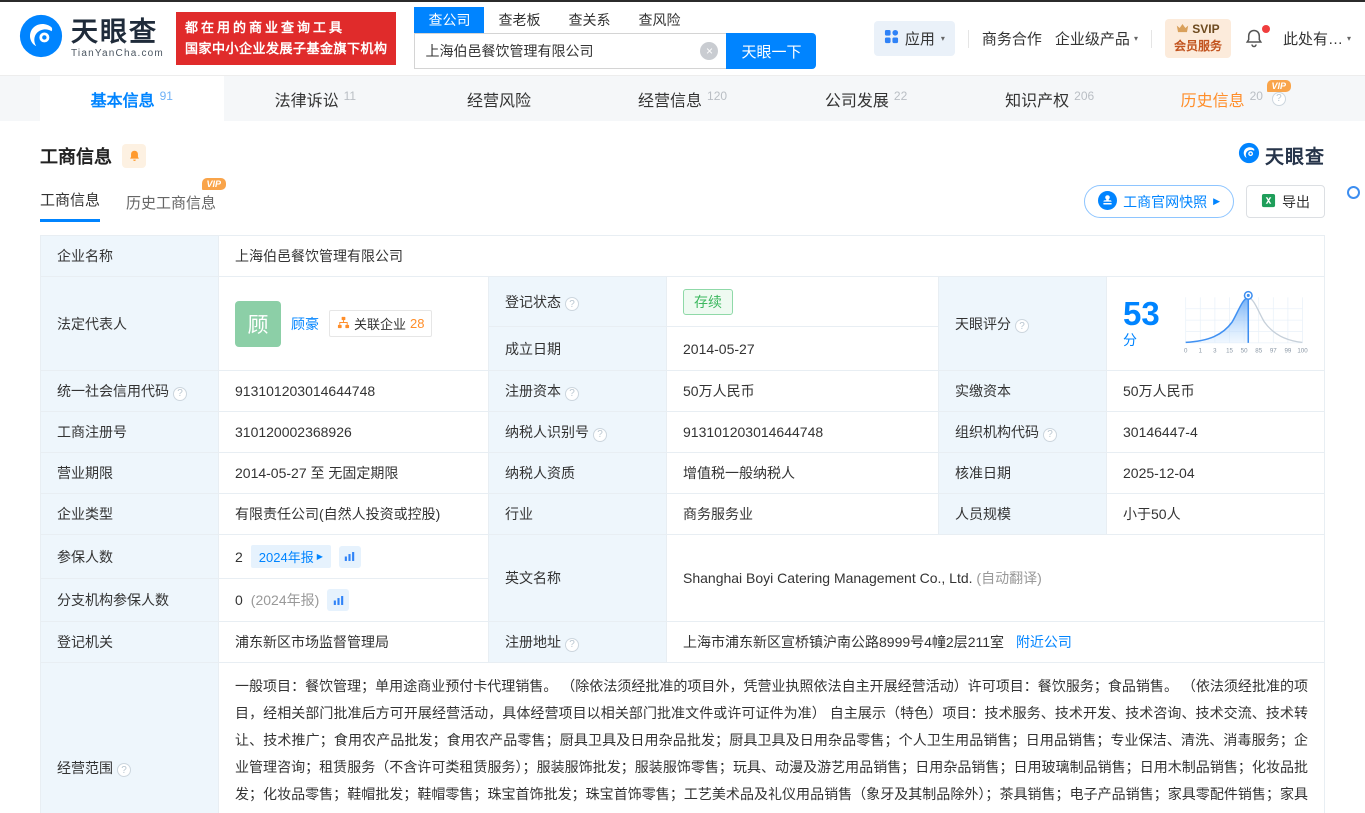 The width and height of the screenshot is (1365, 813). Describe the element at coordinates (305, 324) in the screenshot. I see `legal-rep-link: 顾豪` at that location.